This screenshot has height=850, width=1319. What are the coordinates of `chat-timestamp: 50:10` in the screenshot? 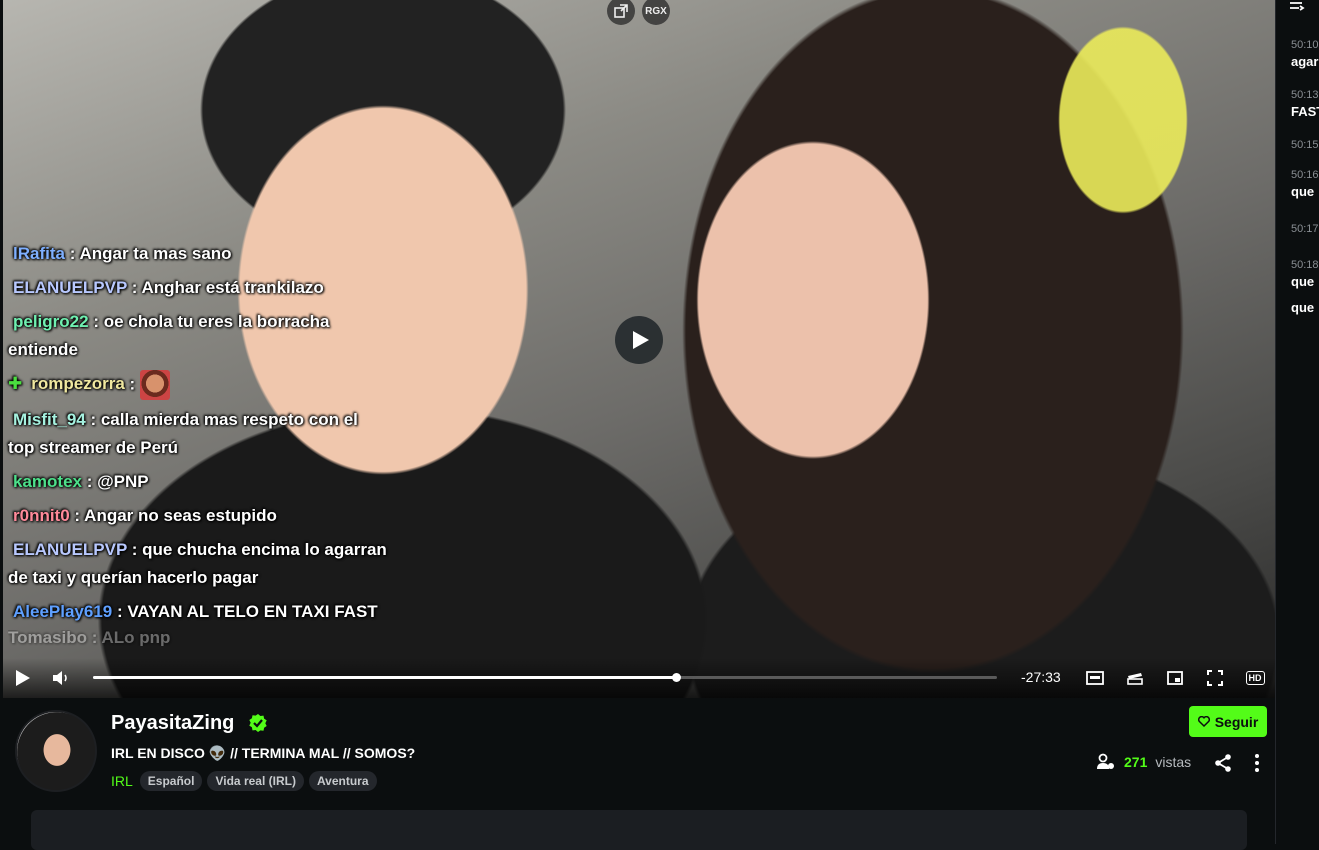 It's located at (1305, 45).